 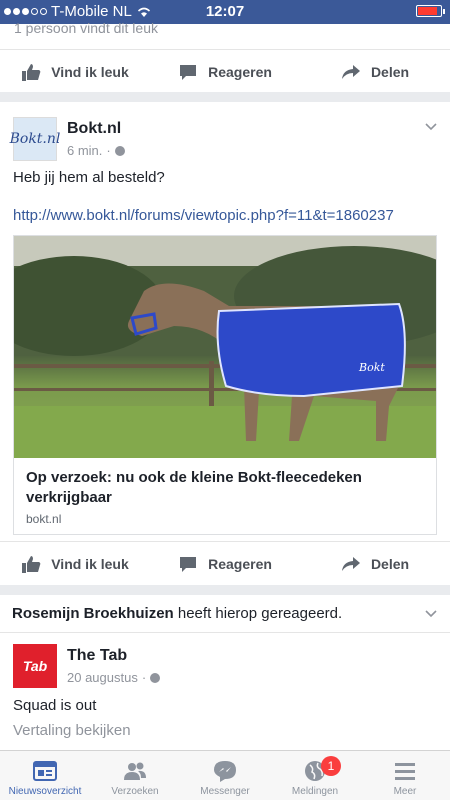 What do you see at coordinates (225, 11) in the screenshot?
I see `clock: 12:07` at bounding box center [225, 11].